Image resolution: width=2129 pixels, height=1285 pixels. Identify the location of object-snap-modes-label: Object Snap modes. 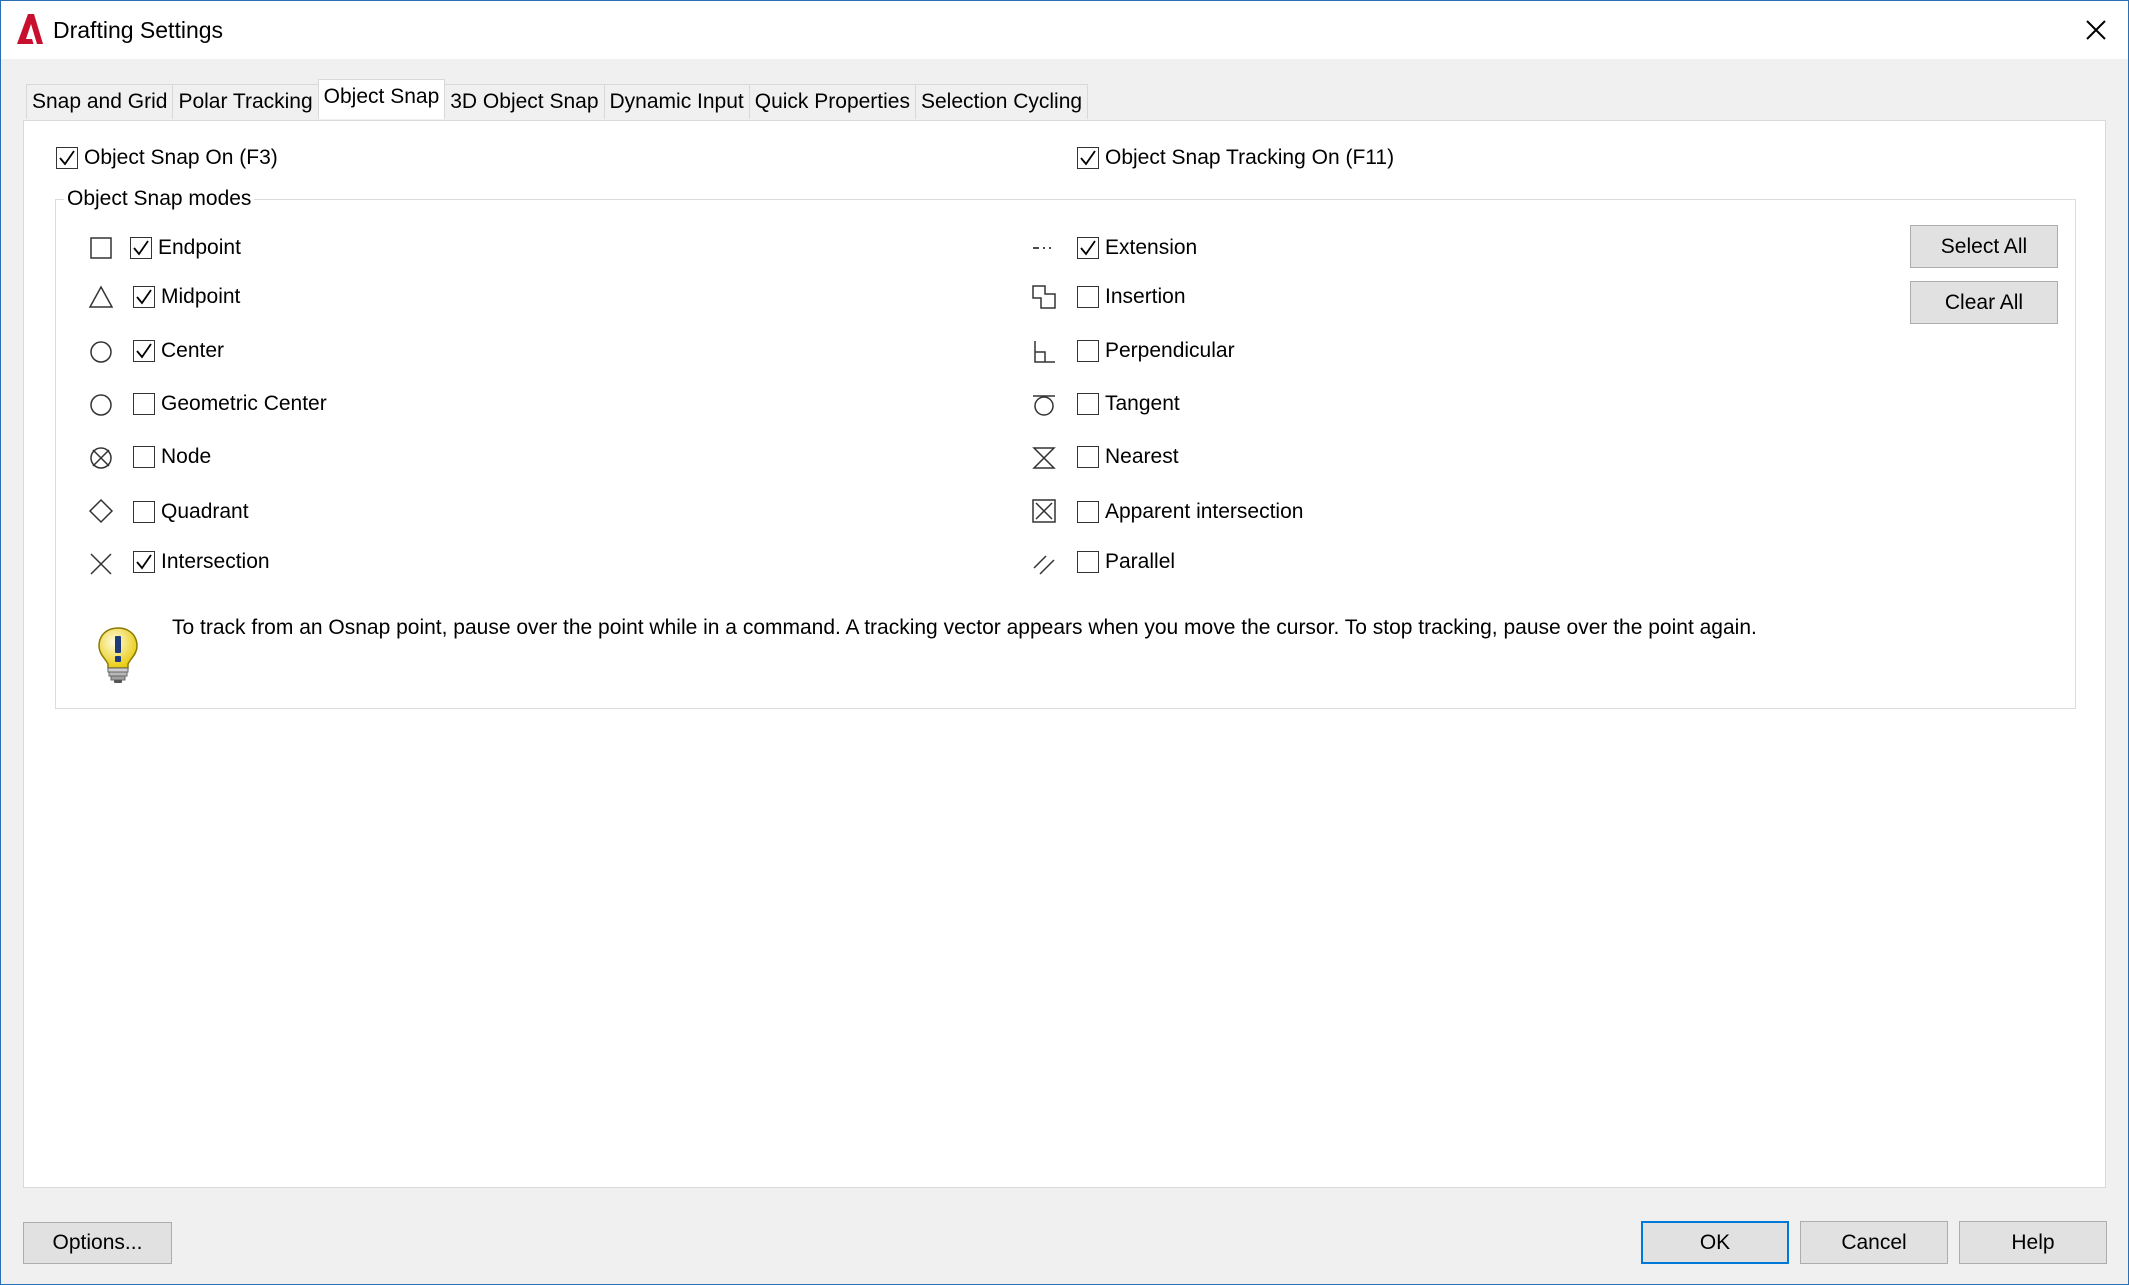
(159, 199).